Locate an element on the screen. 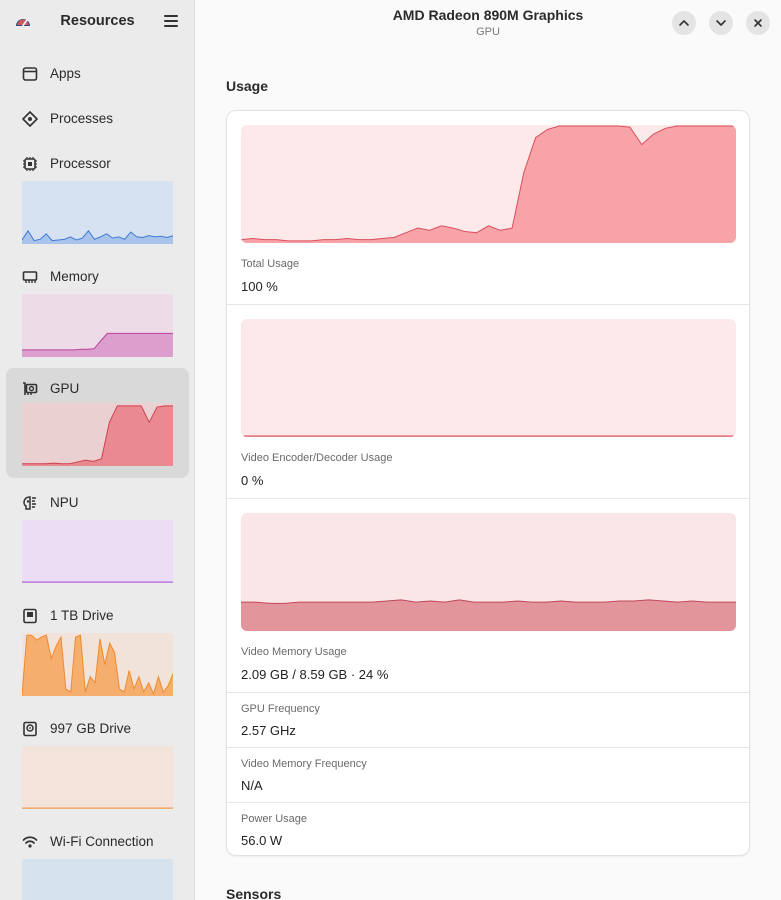 This screenshot has width=781, height=900. sidebar-item-gpu: GPU is located at coordinates (97, 423).